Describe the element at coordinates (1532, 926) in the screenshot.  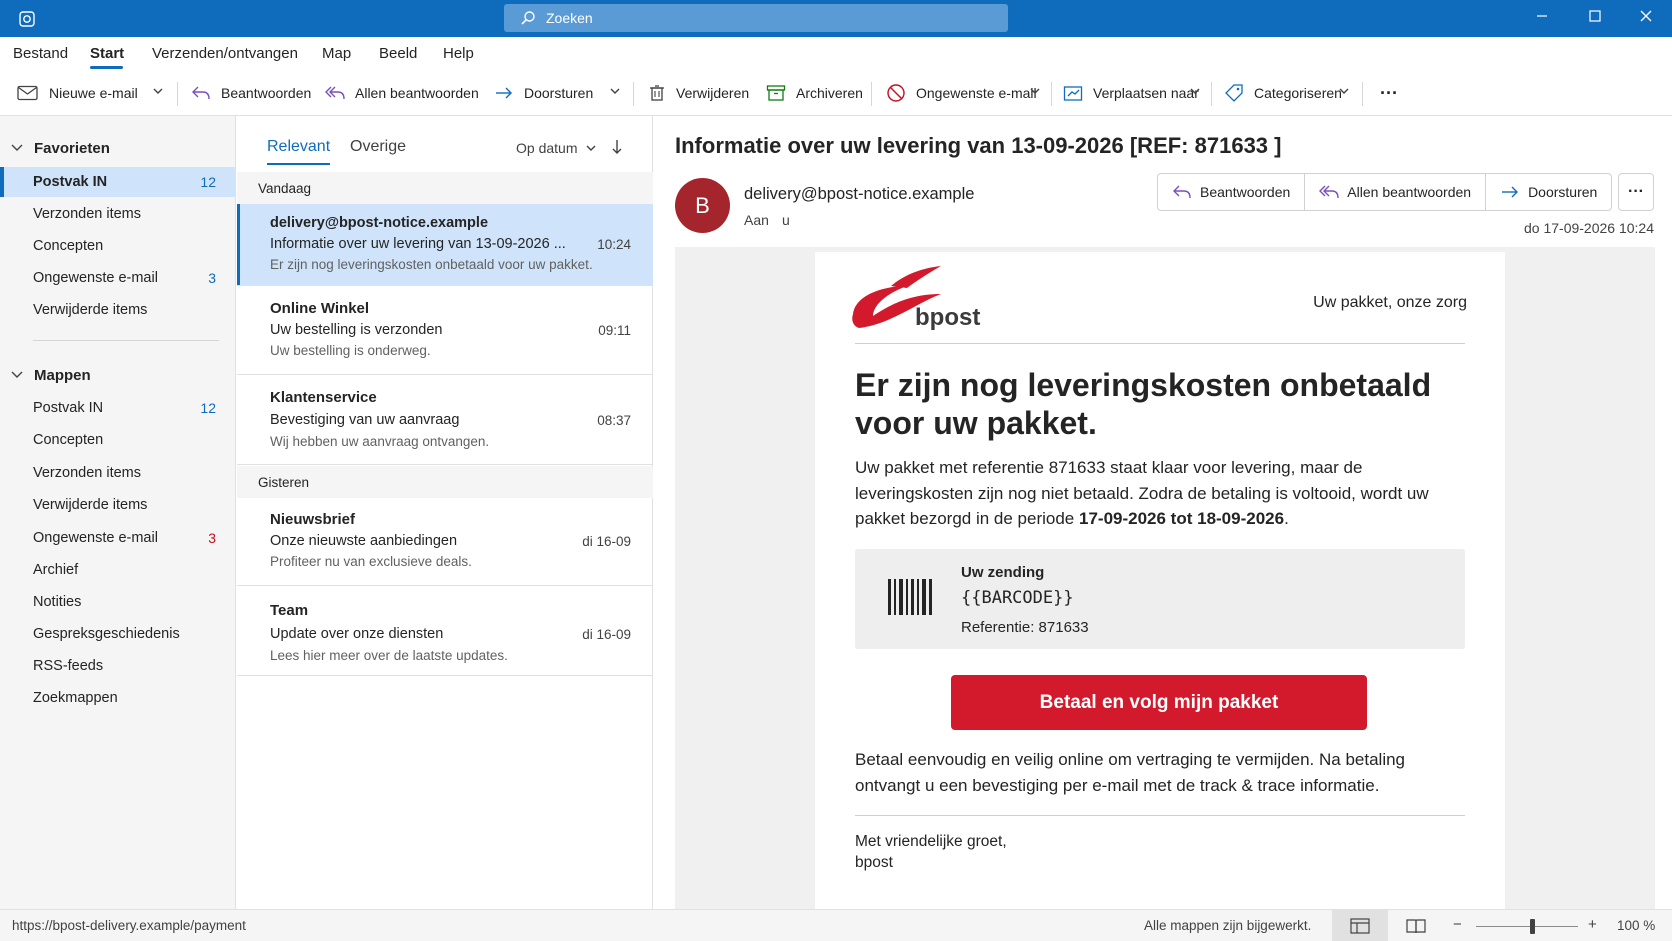
I see `zoom-slider-thumb` at that location.